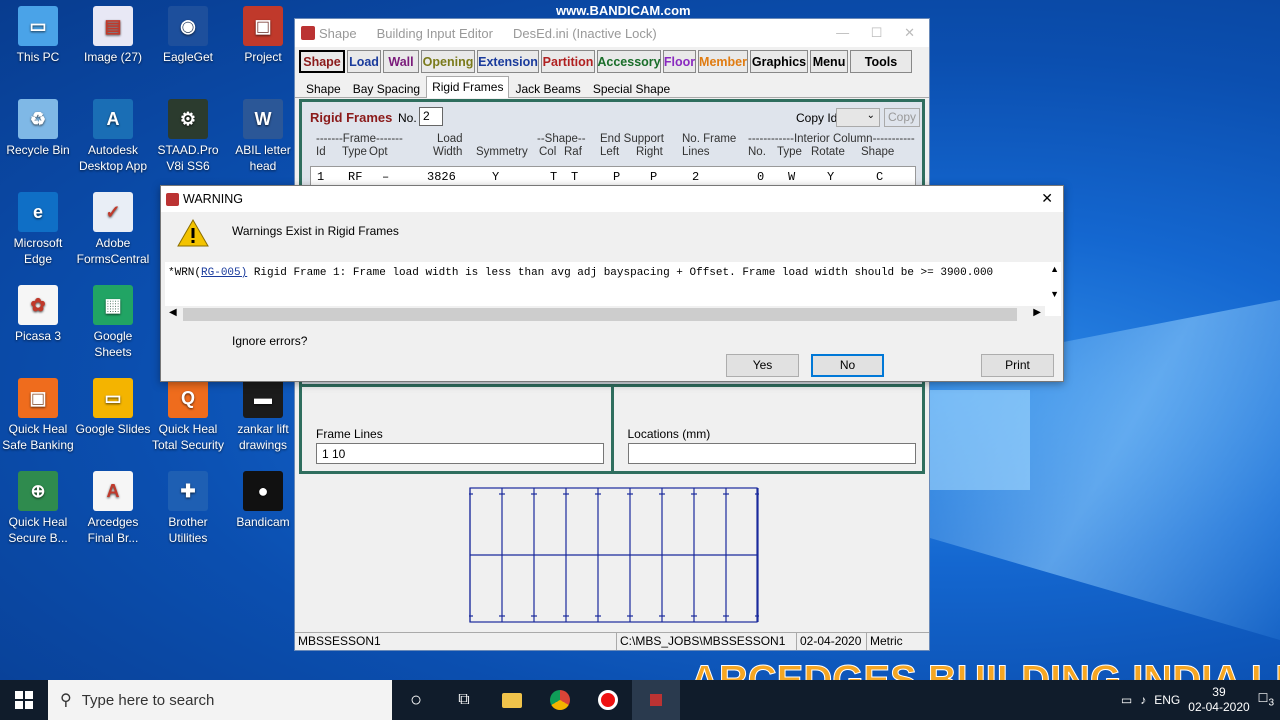  Describe the element at coordinates (38, 128) in the screenshot. I see `desktop-icon: ♻ Recycle Bin` at that location.